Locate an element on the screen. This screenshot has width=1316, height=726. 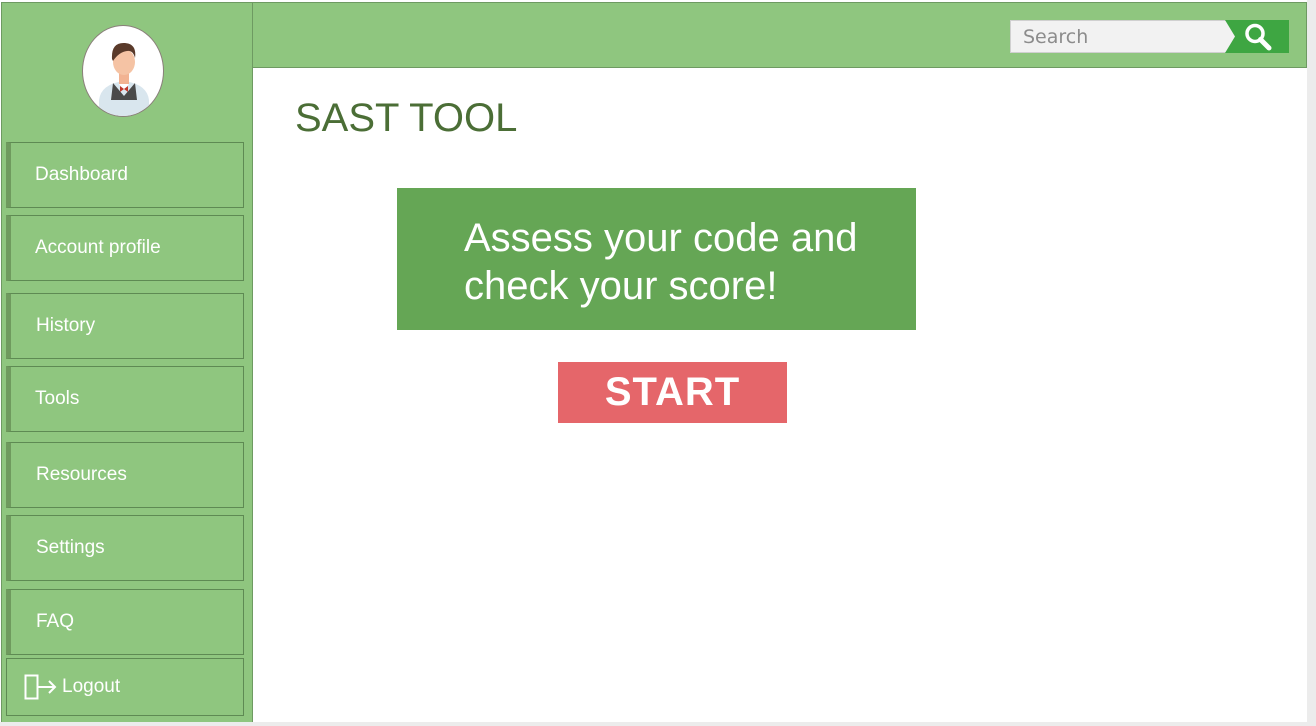
sidebar-item-label: Resources is located at coordinates (81, 474).